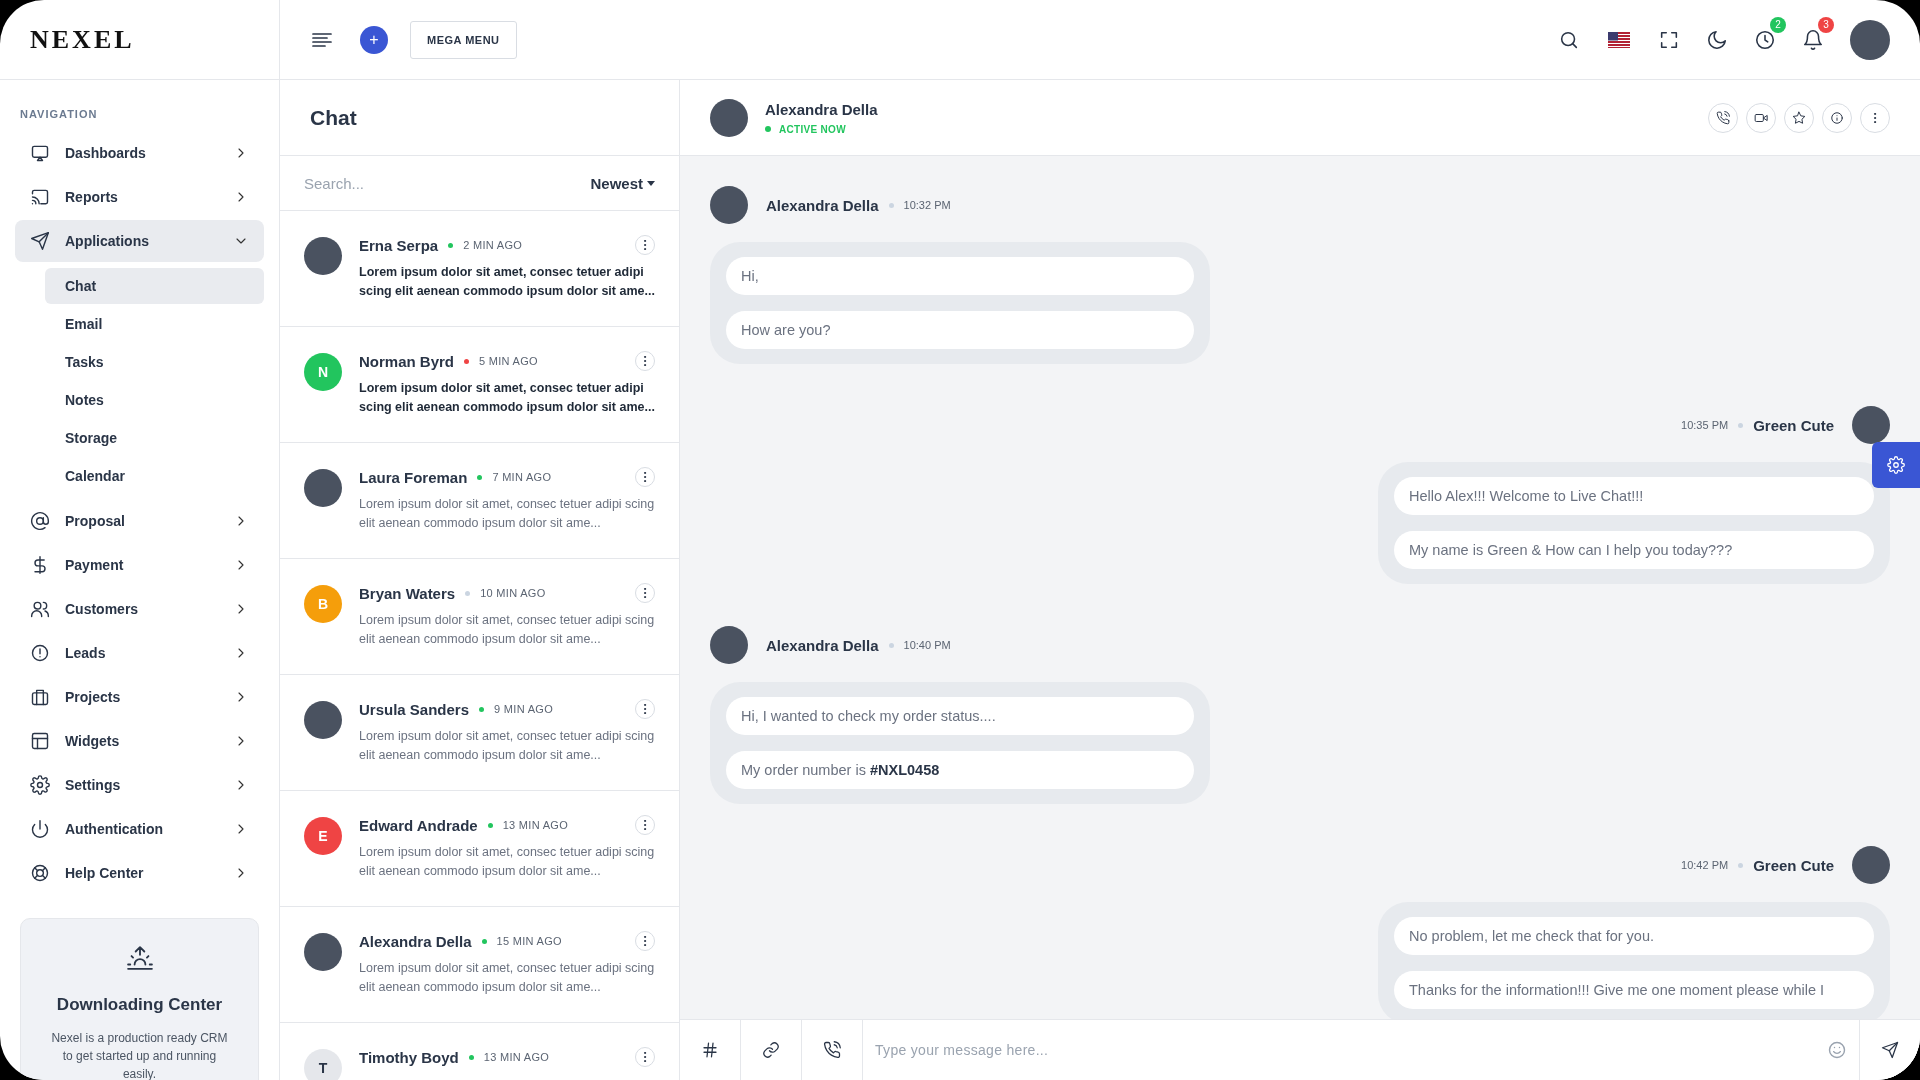  Describe the element at coordinates (812, 129) in the screenshot. I see `status-text: ACTIVE NOW` at that location.